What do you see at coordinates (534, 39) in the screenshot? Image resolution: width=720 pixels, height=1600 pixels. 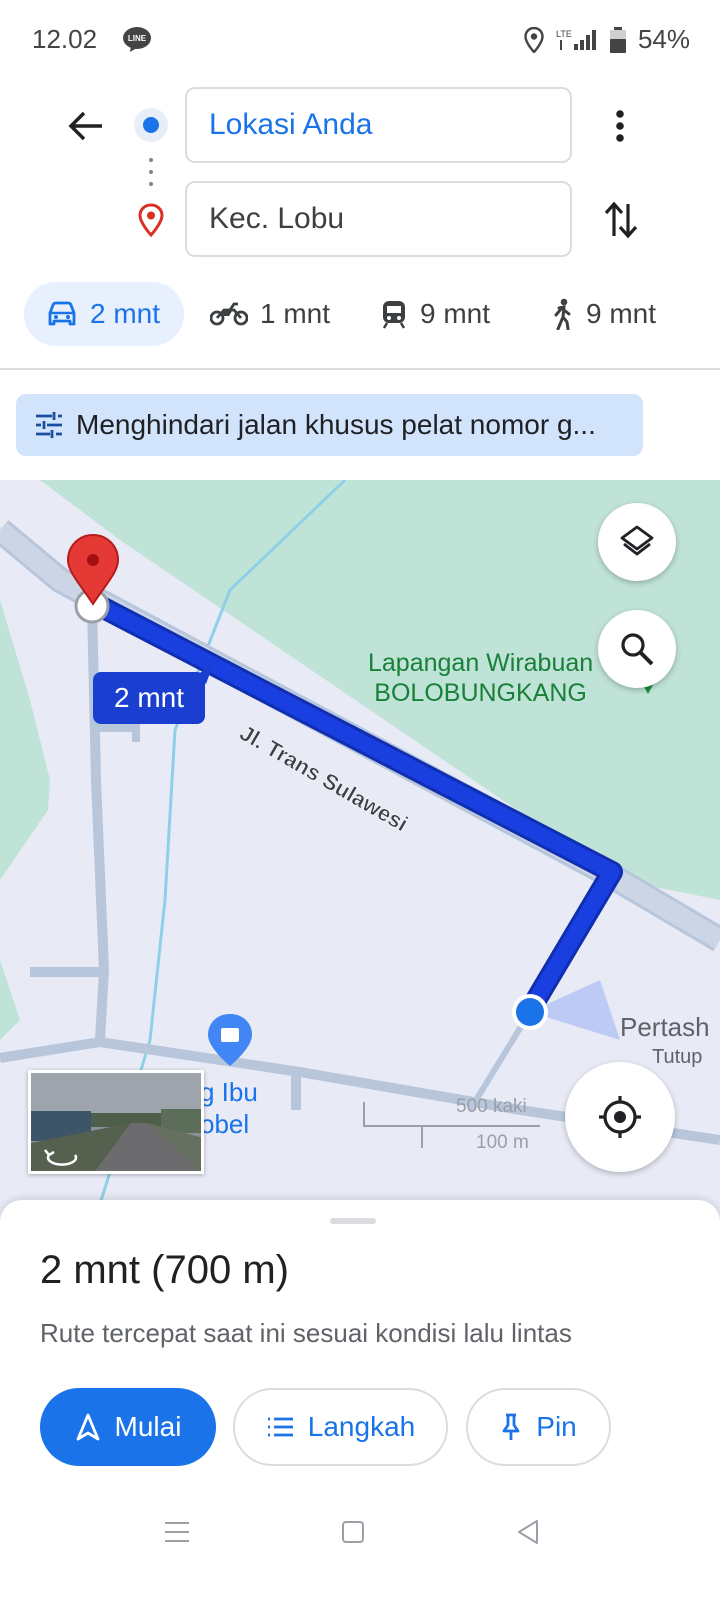 I see `location-icon` at bounding box center [534, 39].